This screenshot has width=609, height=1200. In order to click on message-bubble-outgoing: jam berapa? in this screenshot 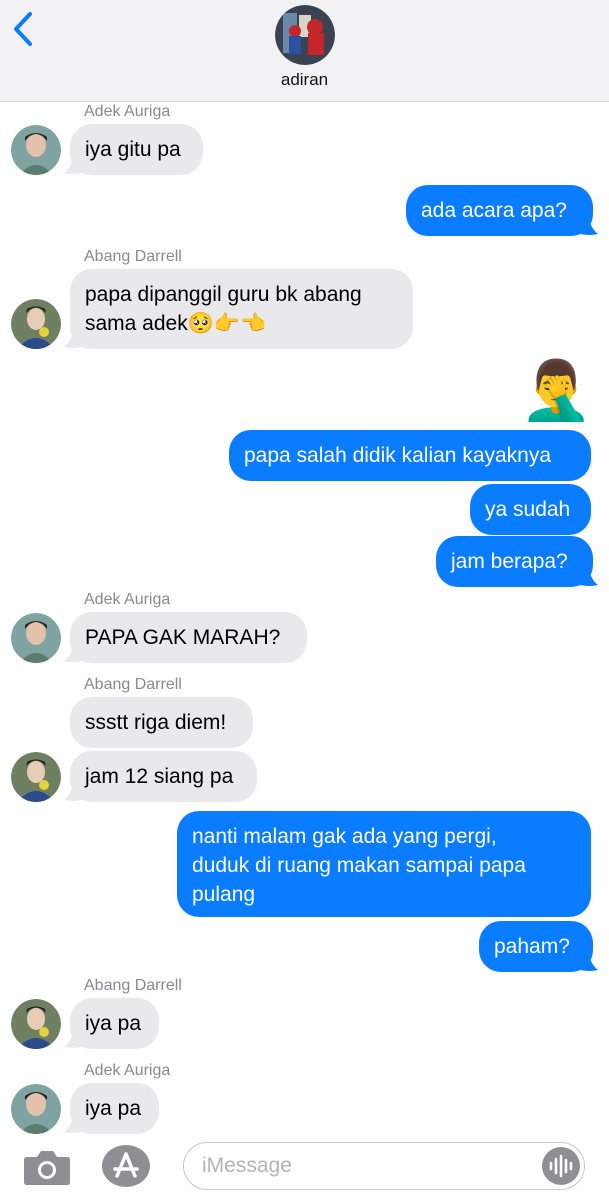, I will do `click(514, 561)`.